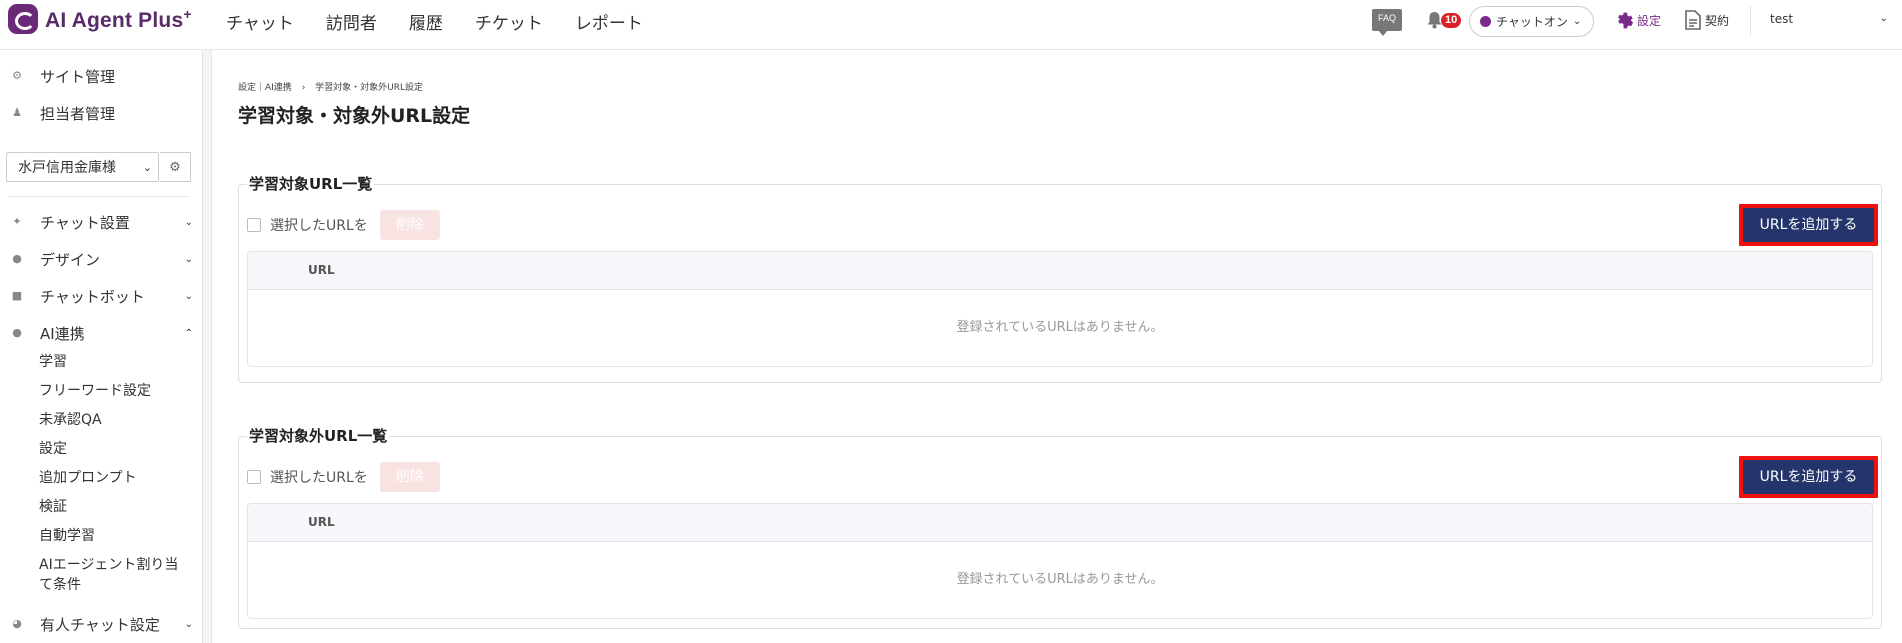 The width and height of the screenshot is (1902, 643). I want to click on faq-label: FAQ, so click(1386, 18).